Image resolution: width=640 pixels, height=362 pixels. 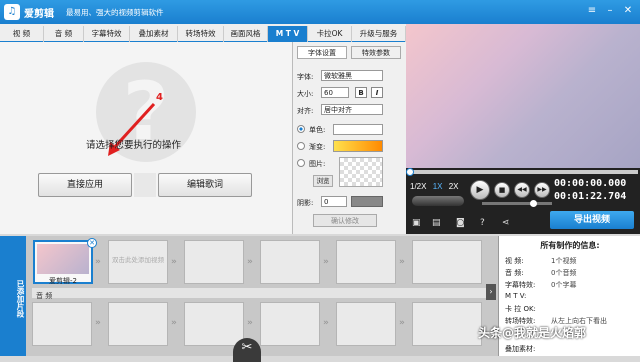 I want to click on solid-color-label: 单色:, so click(x=317, y=130).